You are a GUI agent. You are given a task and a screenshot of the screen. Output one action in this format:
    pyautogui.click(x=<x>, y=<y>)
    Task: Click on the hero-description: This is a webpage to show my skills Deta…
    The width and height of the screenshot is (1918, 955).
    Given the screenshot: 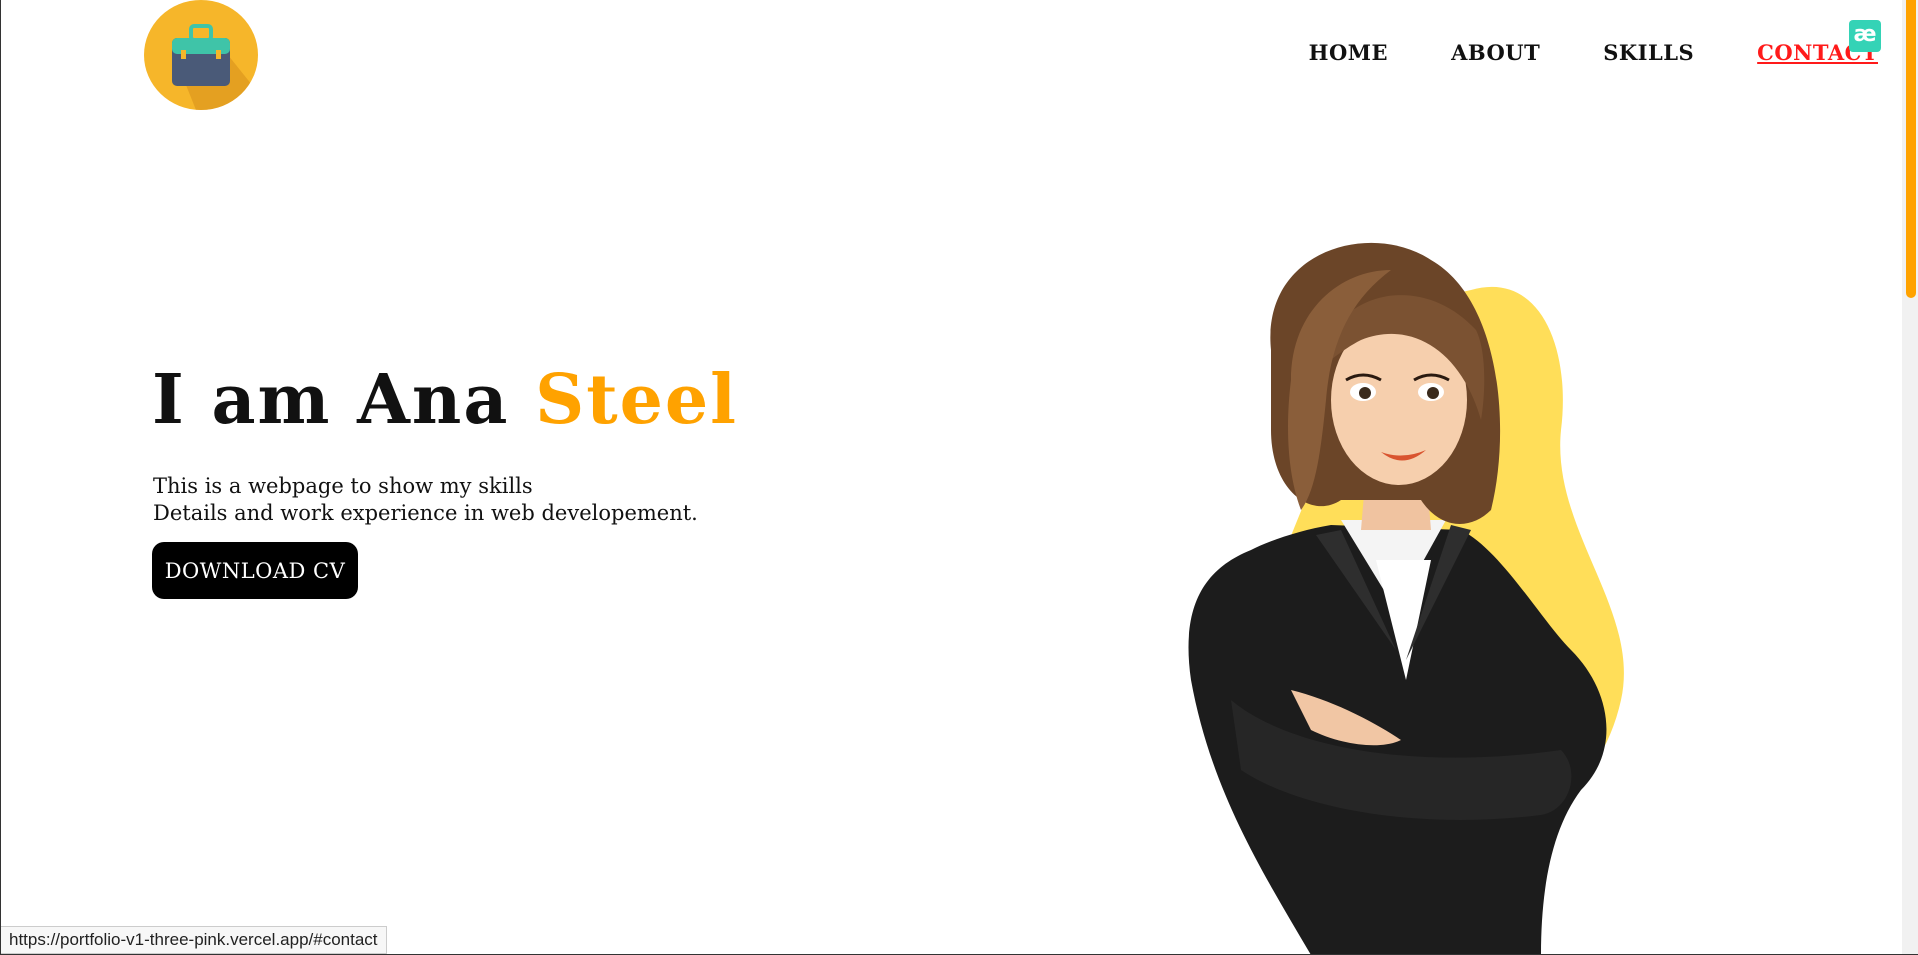 What is the action you would take?
    pyautogui.click(x=425, y=500)
    